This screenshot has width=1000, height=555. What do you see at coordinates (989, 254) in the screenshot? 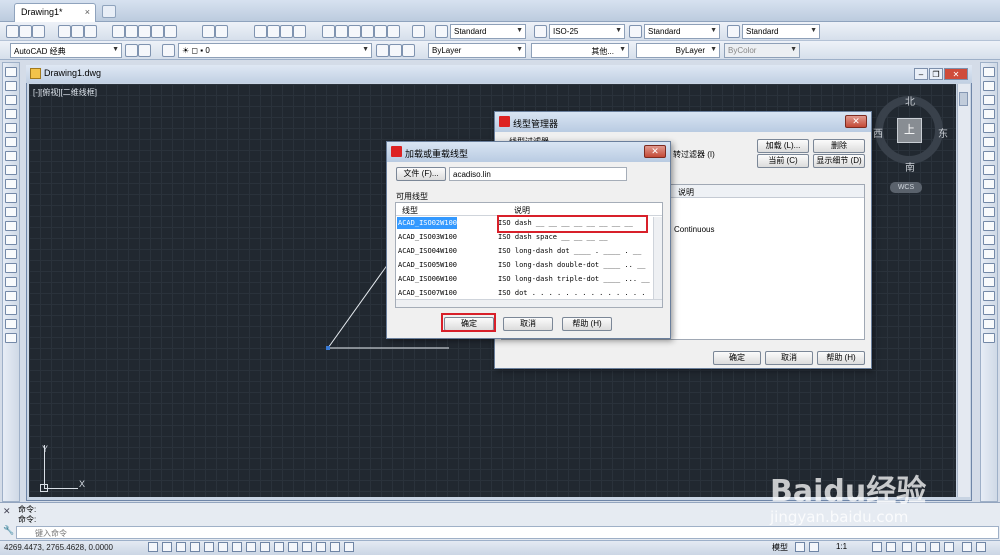
I see `join-icon` at bounding box center [989, 254].